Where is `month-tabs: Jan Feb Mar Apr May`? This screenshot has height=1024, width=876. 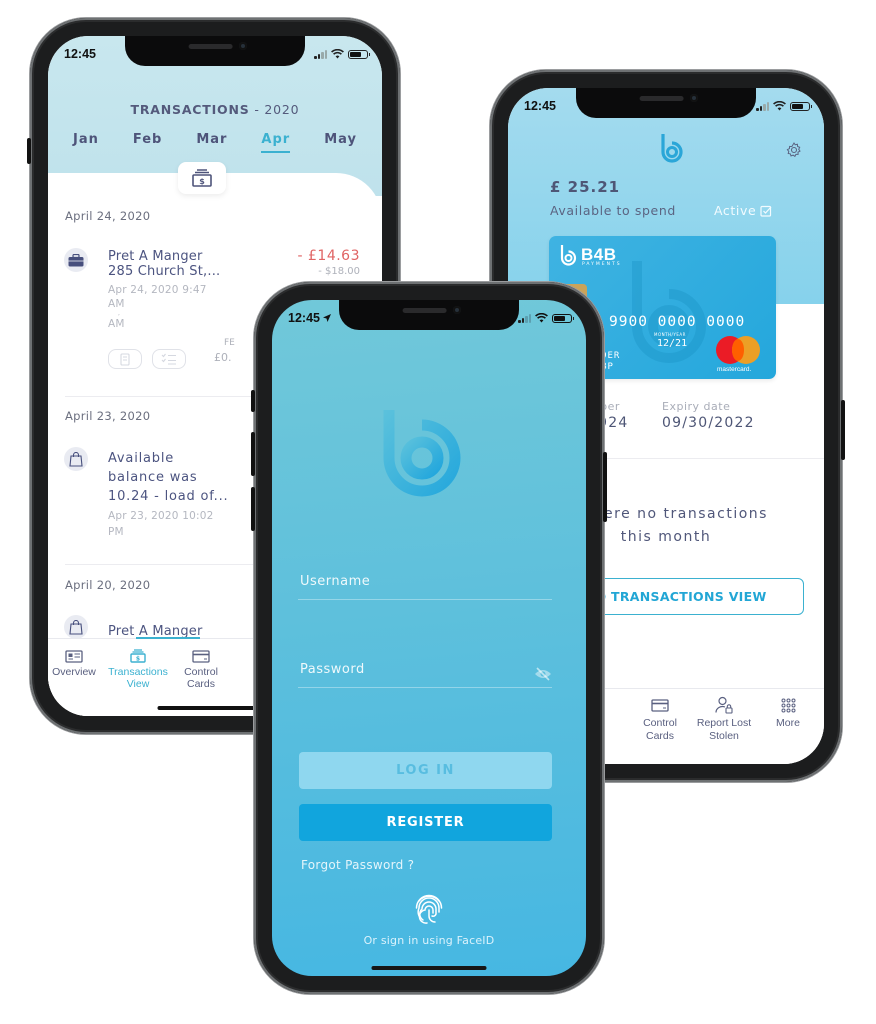
month-tabs: Jan Feb Mar Apr May is located at coordinates (215, 142).